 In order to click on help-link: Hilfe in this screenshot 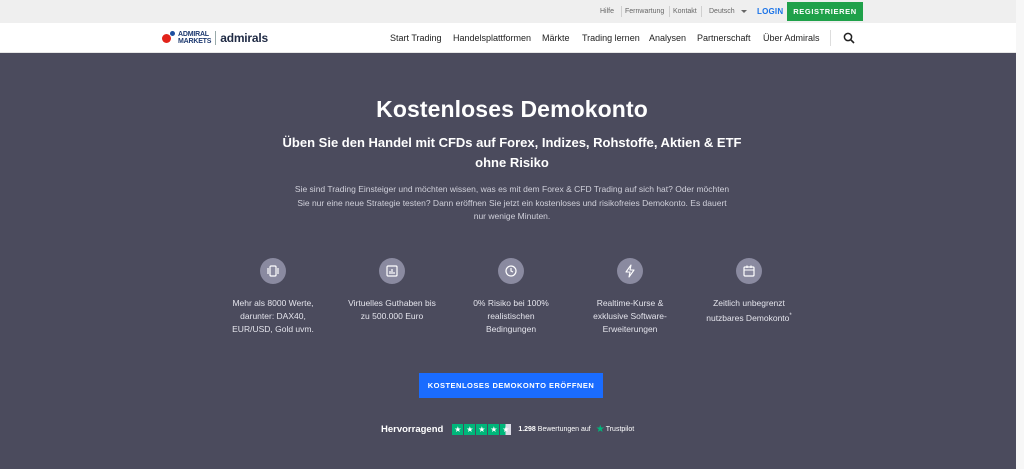, I will do `click(607, 11)`.